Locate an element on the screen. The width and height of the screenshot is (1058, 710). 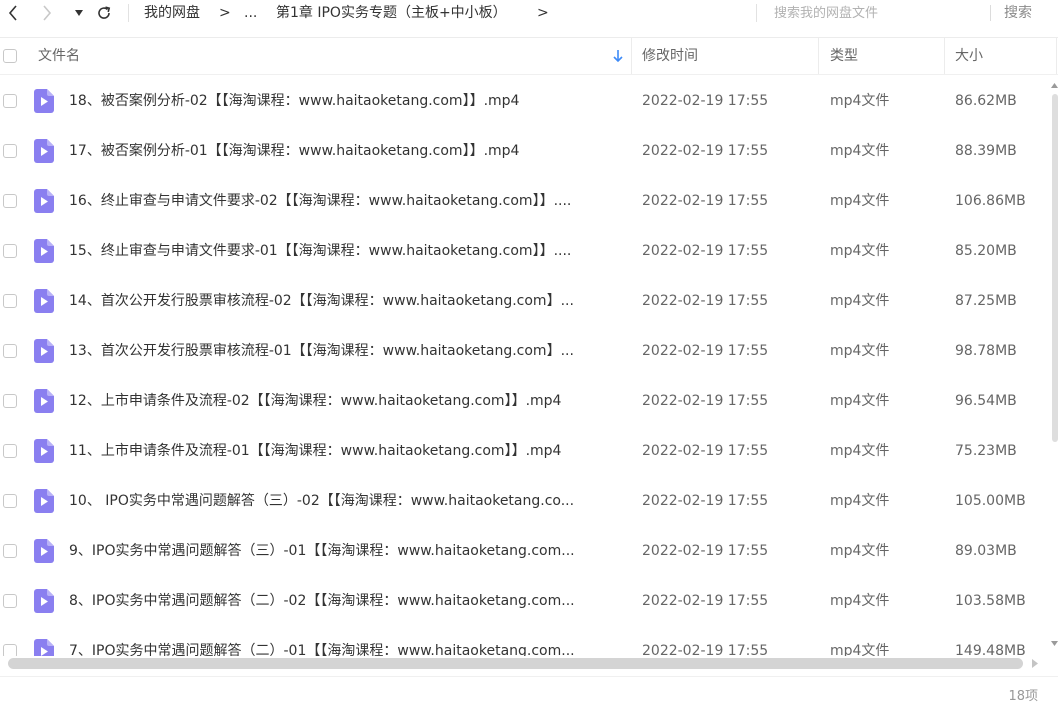
file-size: 88.39MB is located at coordinates (986, 151).